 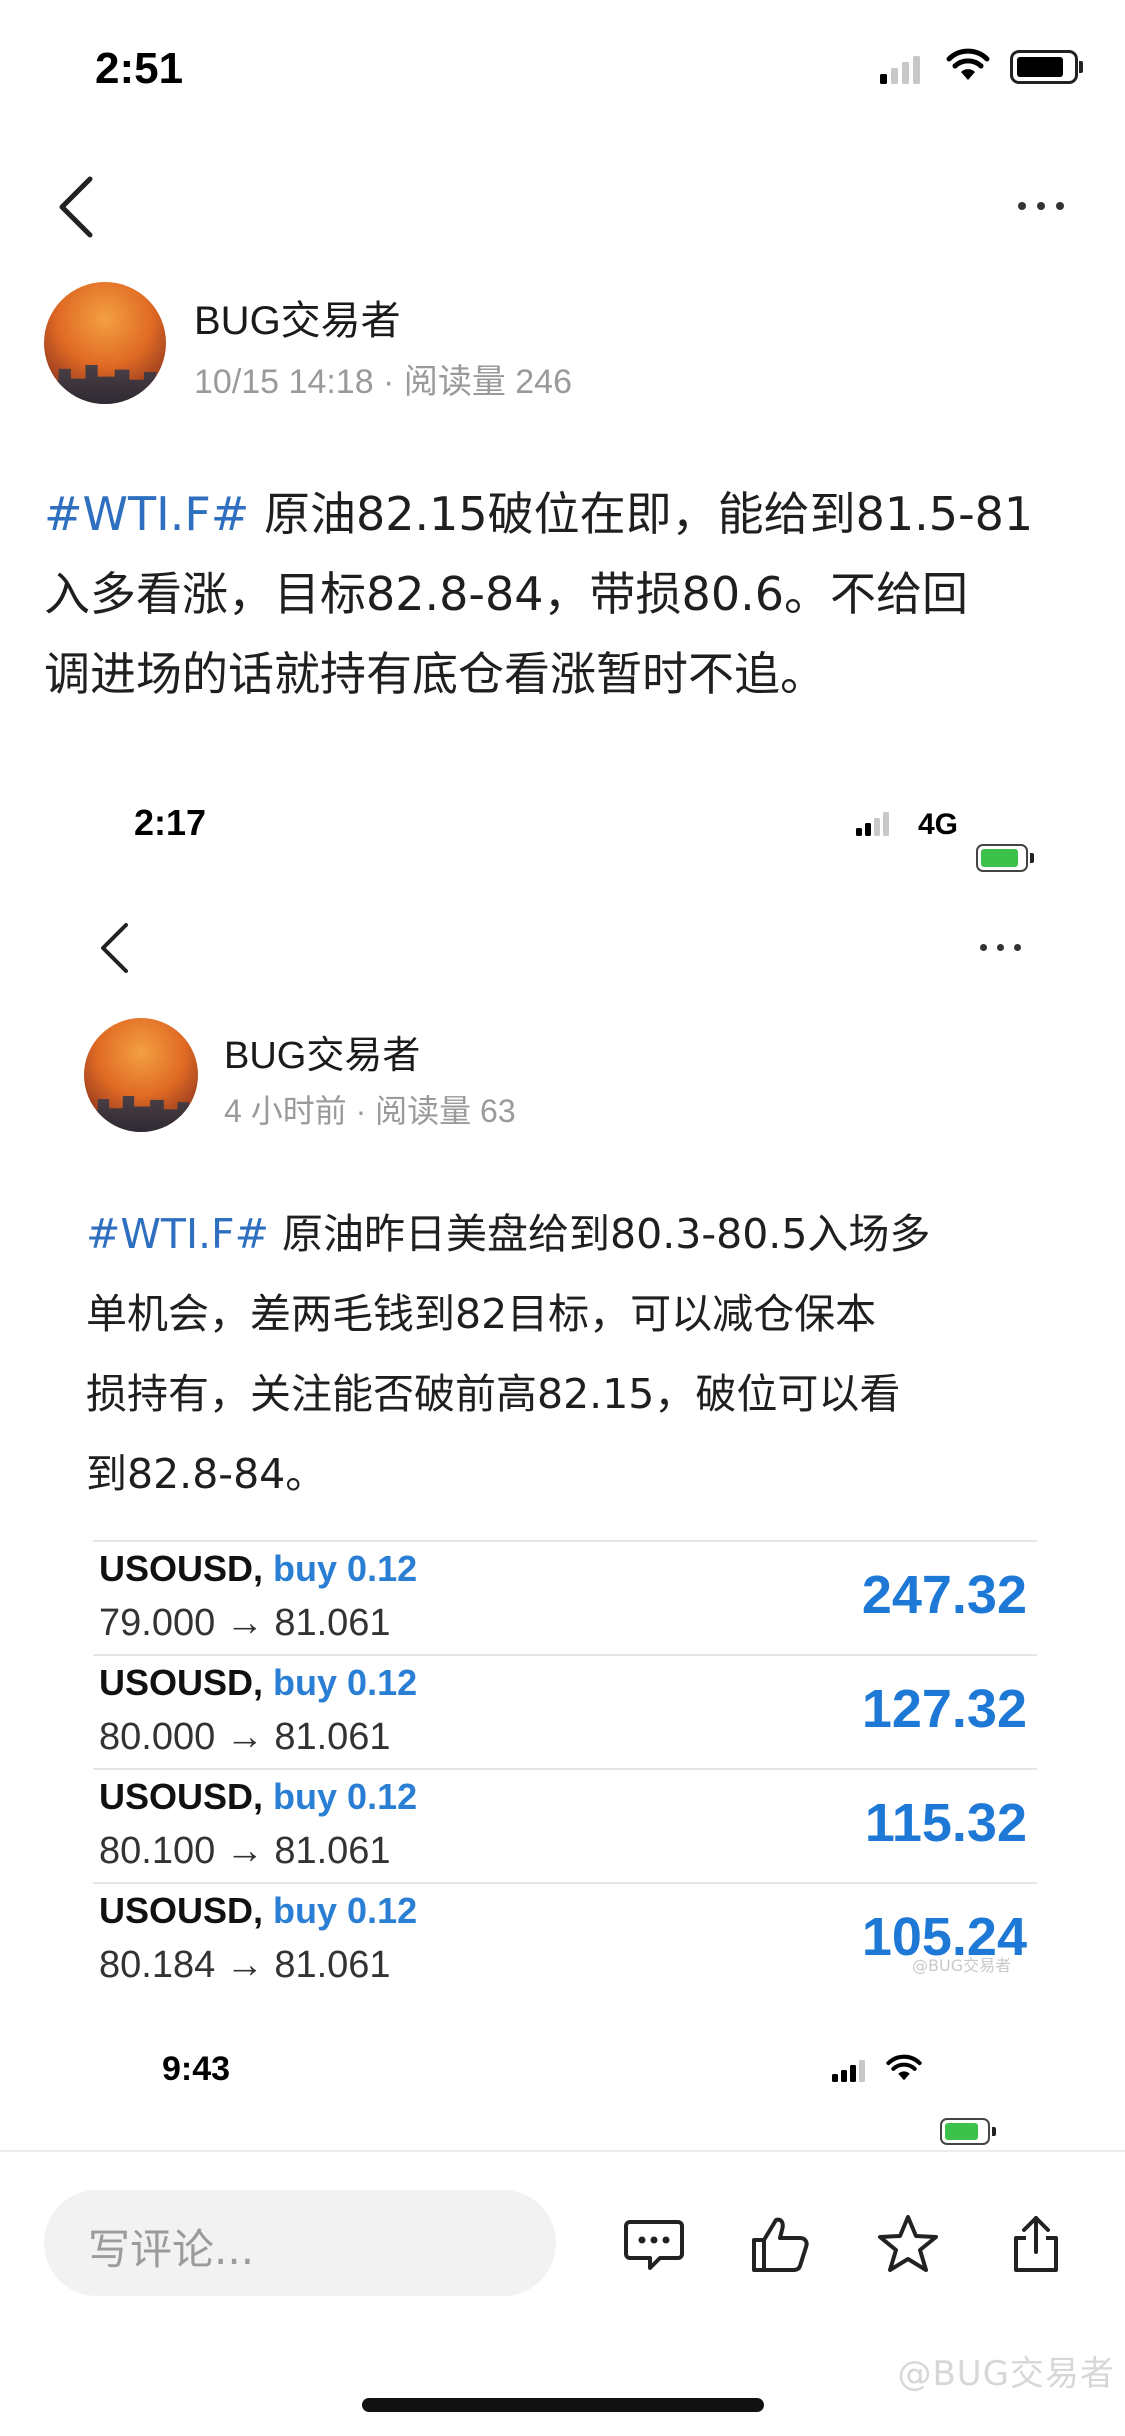 What do you see at coordinates (962, 1965) in the screenshot?
I see `image-watermark: @BUG交易者` at bounding box center [962, 1965].